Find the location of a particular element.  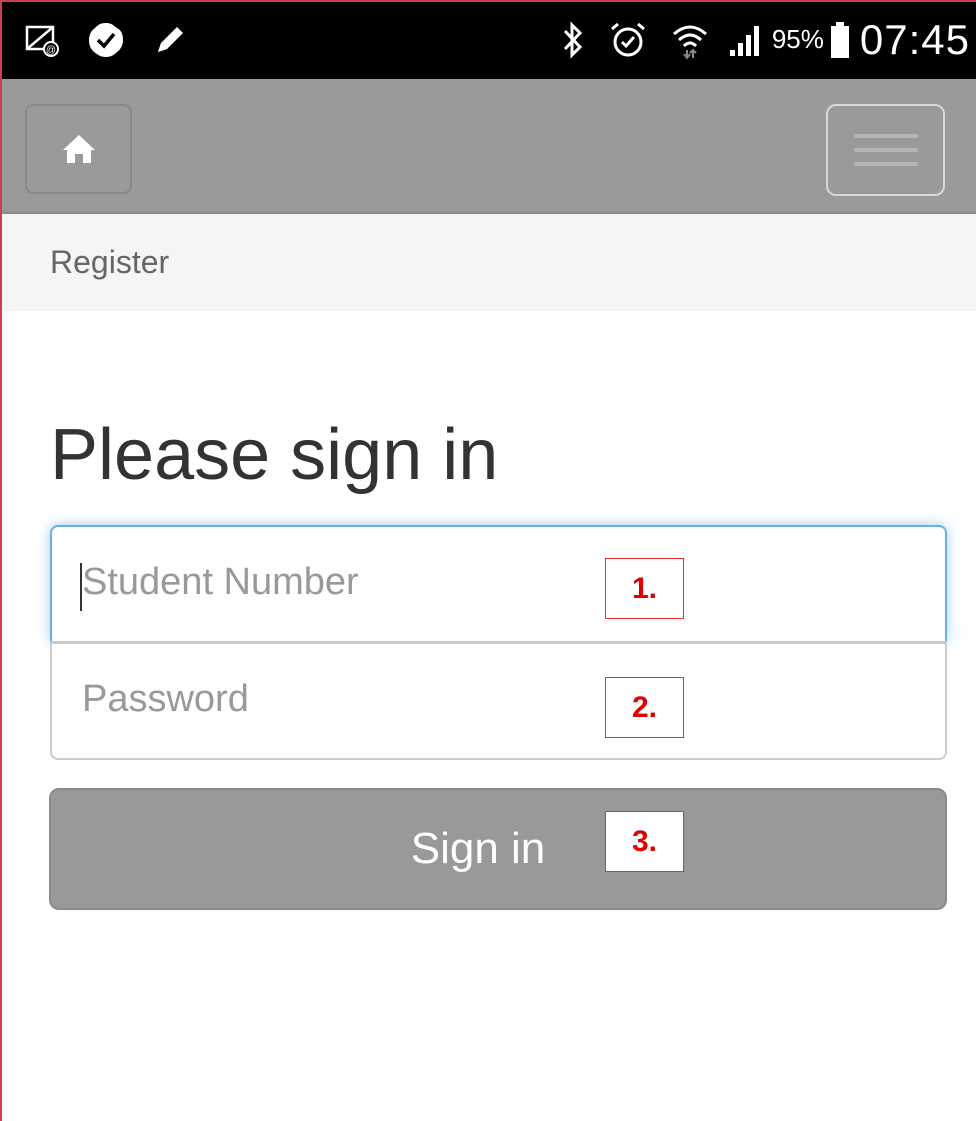

sign-in-button: Sign in is located at coordinates (498, 849).